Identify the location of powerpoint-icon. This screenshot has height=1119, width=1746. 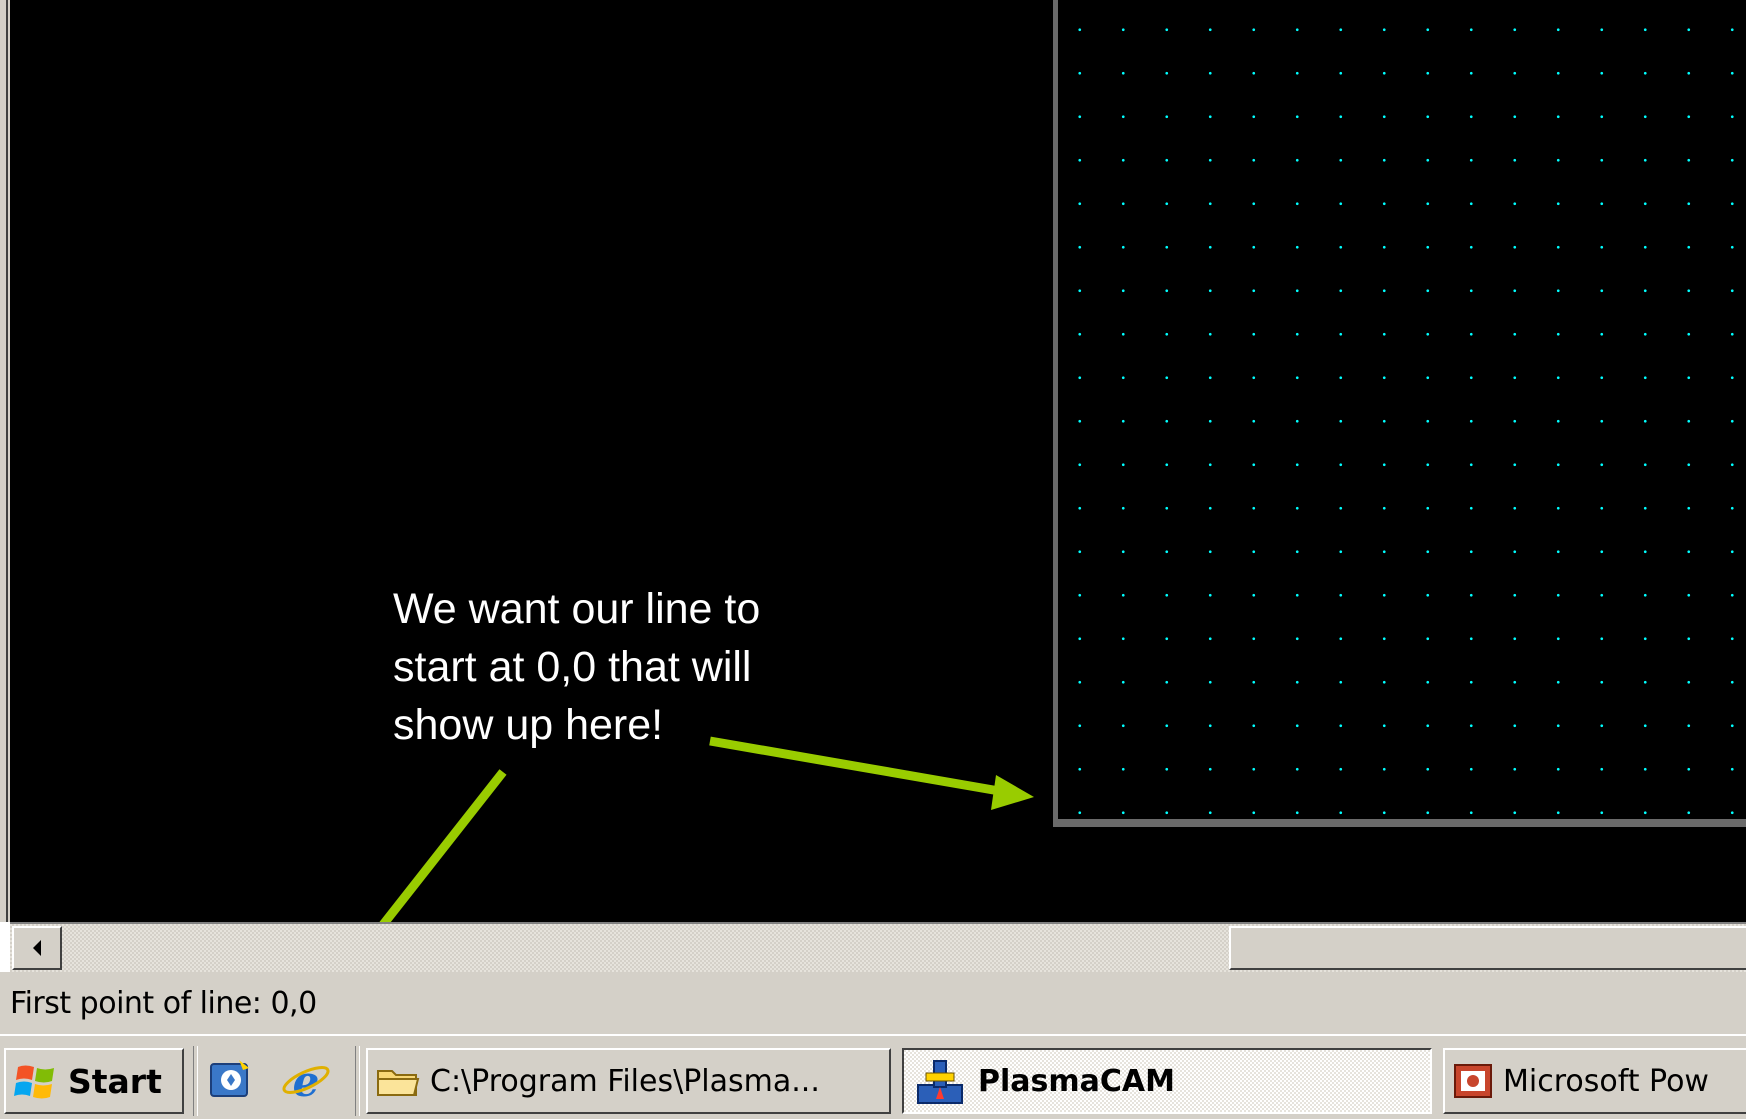
(1473, 1081).